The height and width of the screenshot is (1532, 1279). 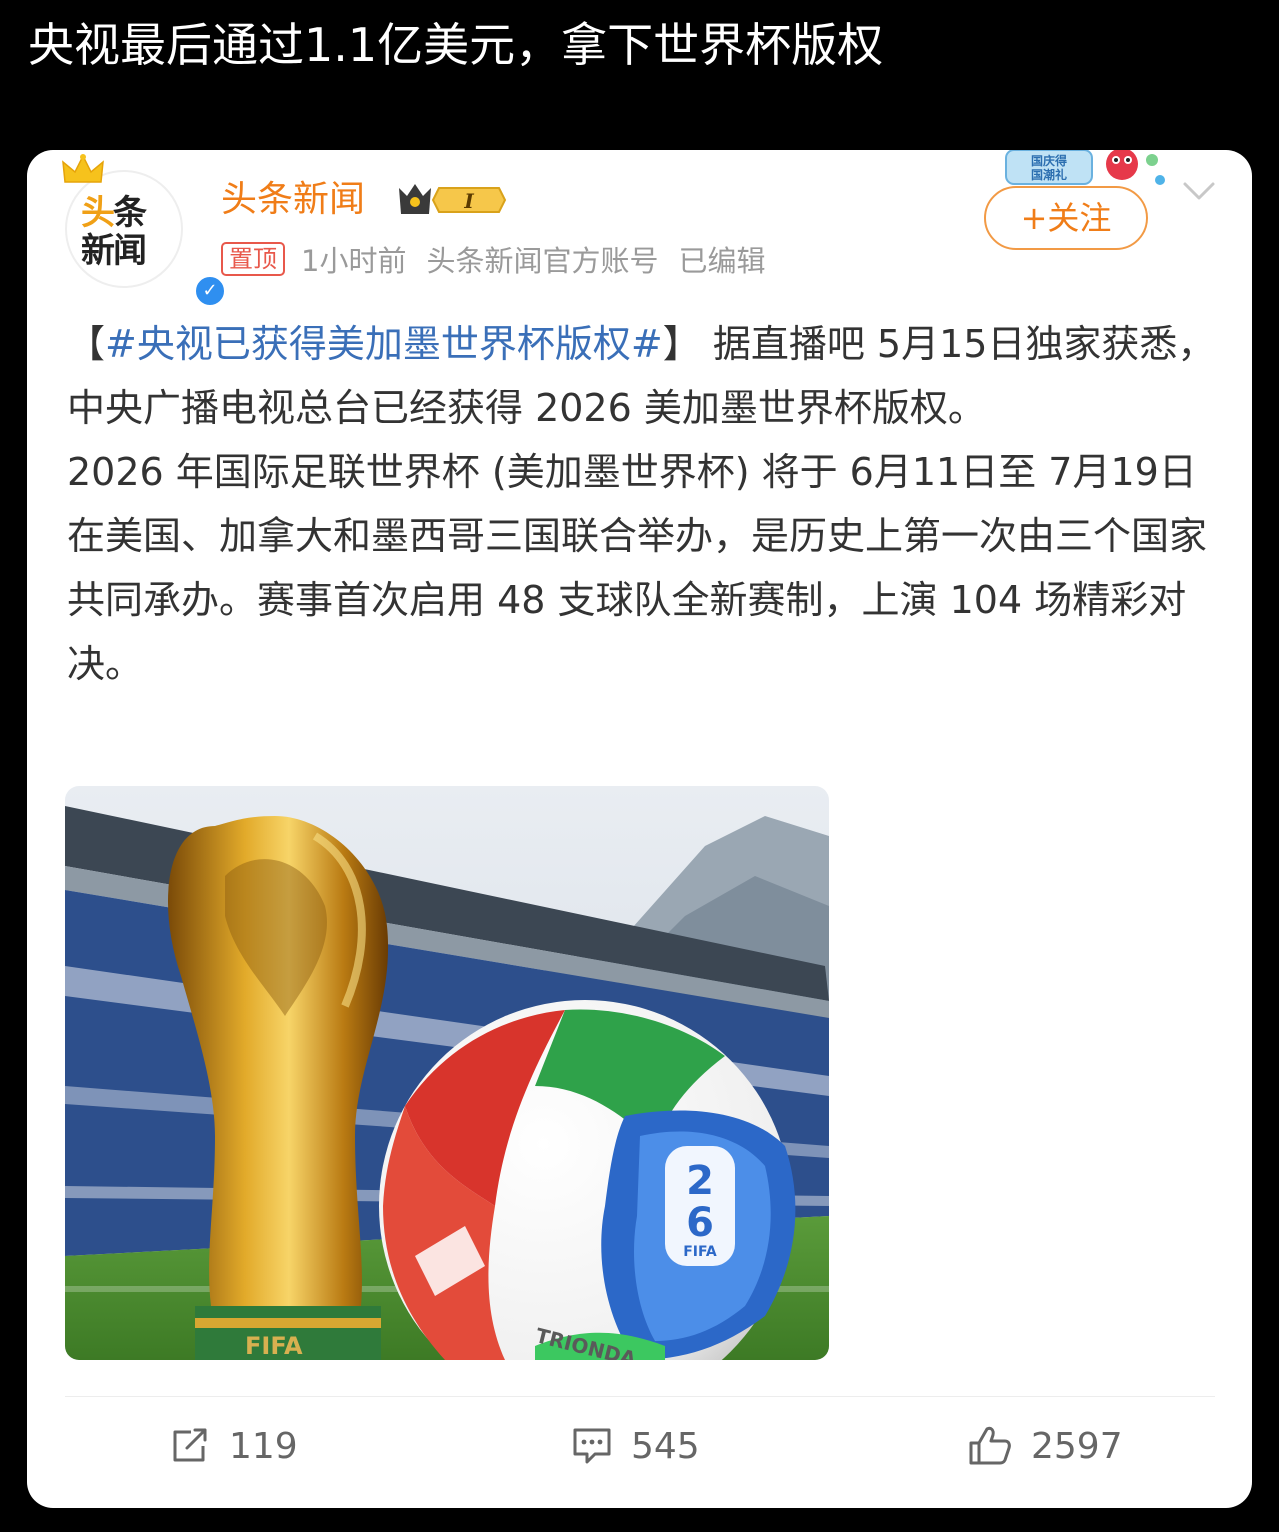 I want to click on post-meta: 置顶 1小时前 头条新闻官方账号 已编辑, so click(x=503, y=259).